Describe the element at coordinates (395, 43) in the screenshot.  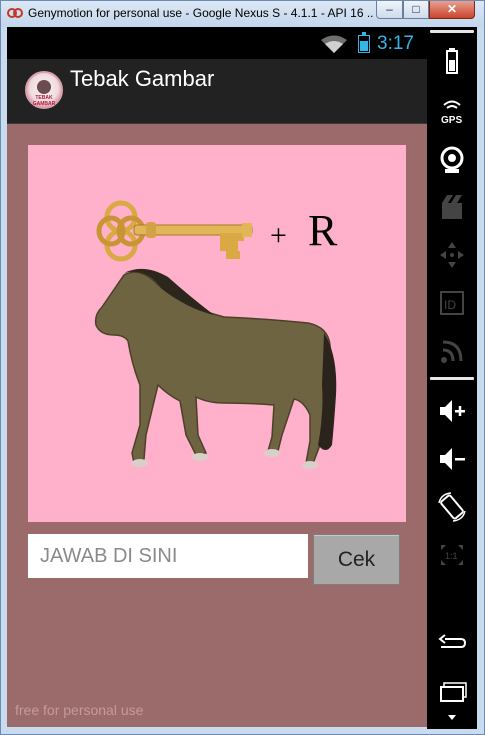
I see `status-time: 3:17` at that location.